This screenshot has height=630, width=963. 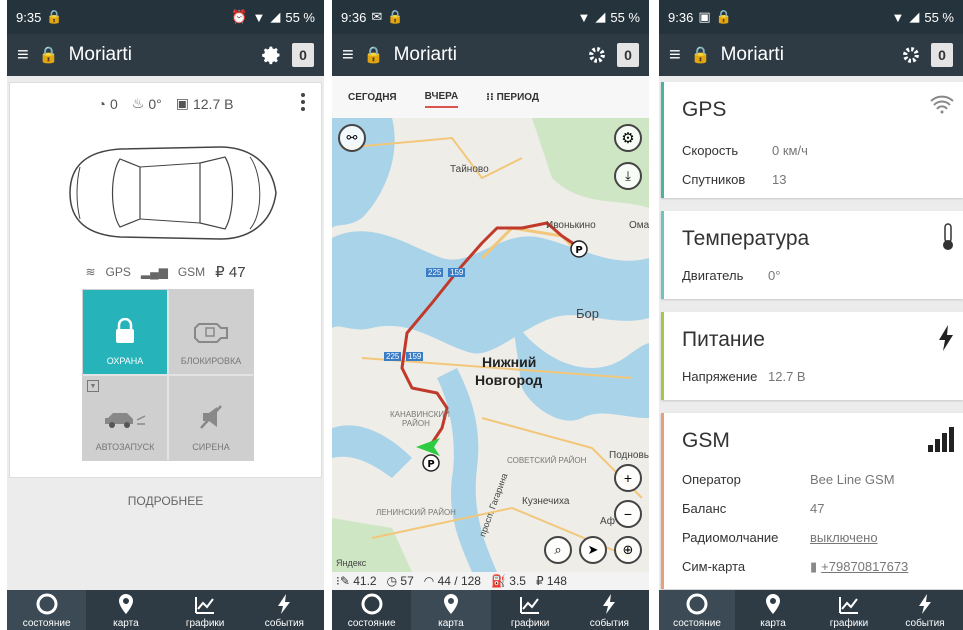 What do you see at coordinates (941, 439) in the screenshot?
I see `cell-signal-icon` at bounding box center [941, 439].